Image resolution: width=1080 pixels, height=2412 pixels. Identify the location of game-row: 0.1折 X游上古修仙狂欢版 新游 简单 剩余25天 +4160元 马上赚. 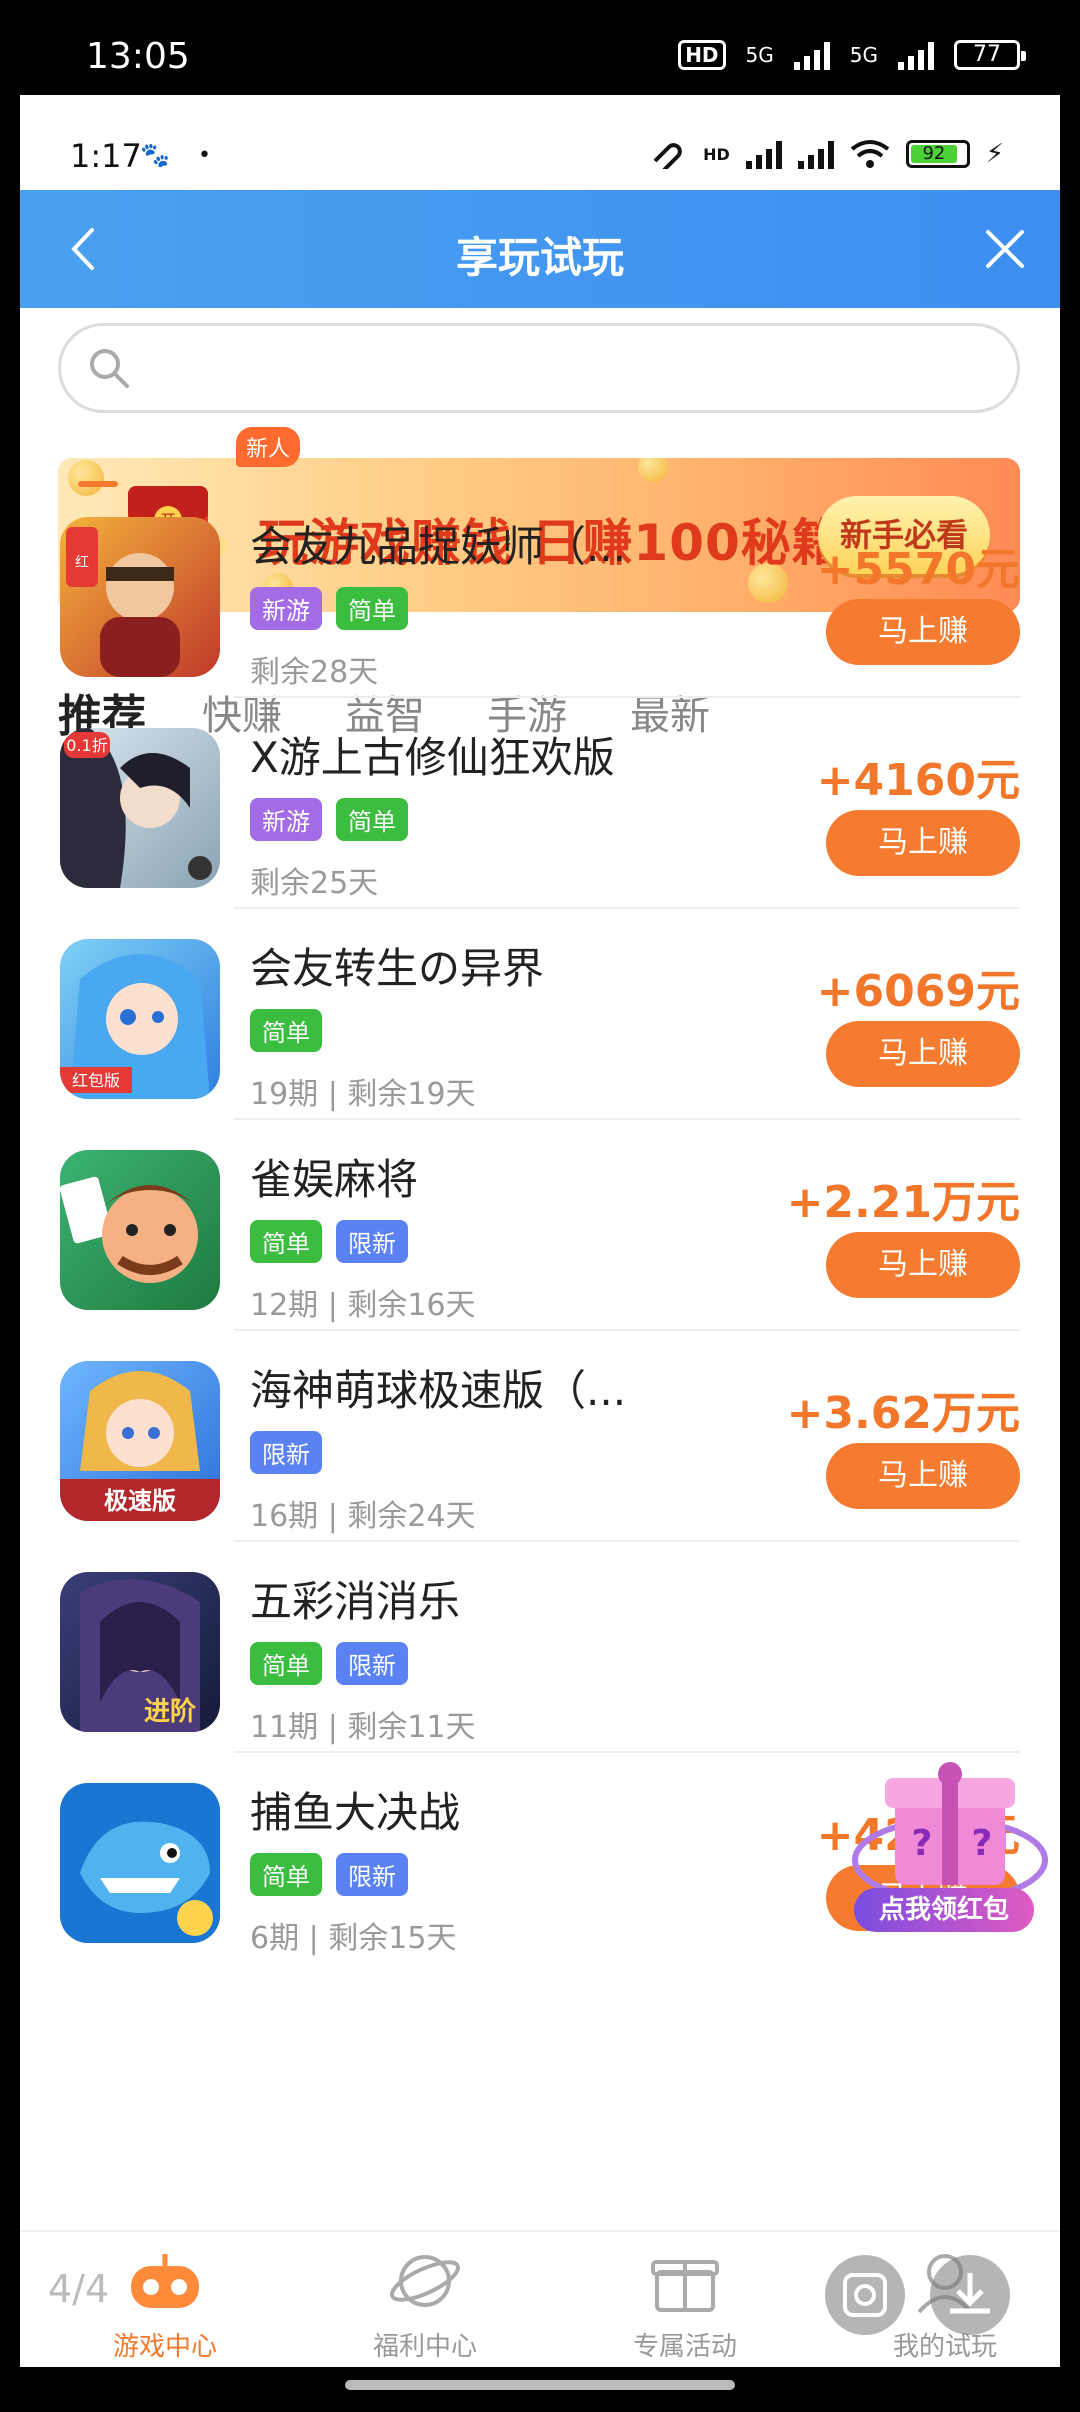
(540, 803).